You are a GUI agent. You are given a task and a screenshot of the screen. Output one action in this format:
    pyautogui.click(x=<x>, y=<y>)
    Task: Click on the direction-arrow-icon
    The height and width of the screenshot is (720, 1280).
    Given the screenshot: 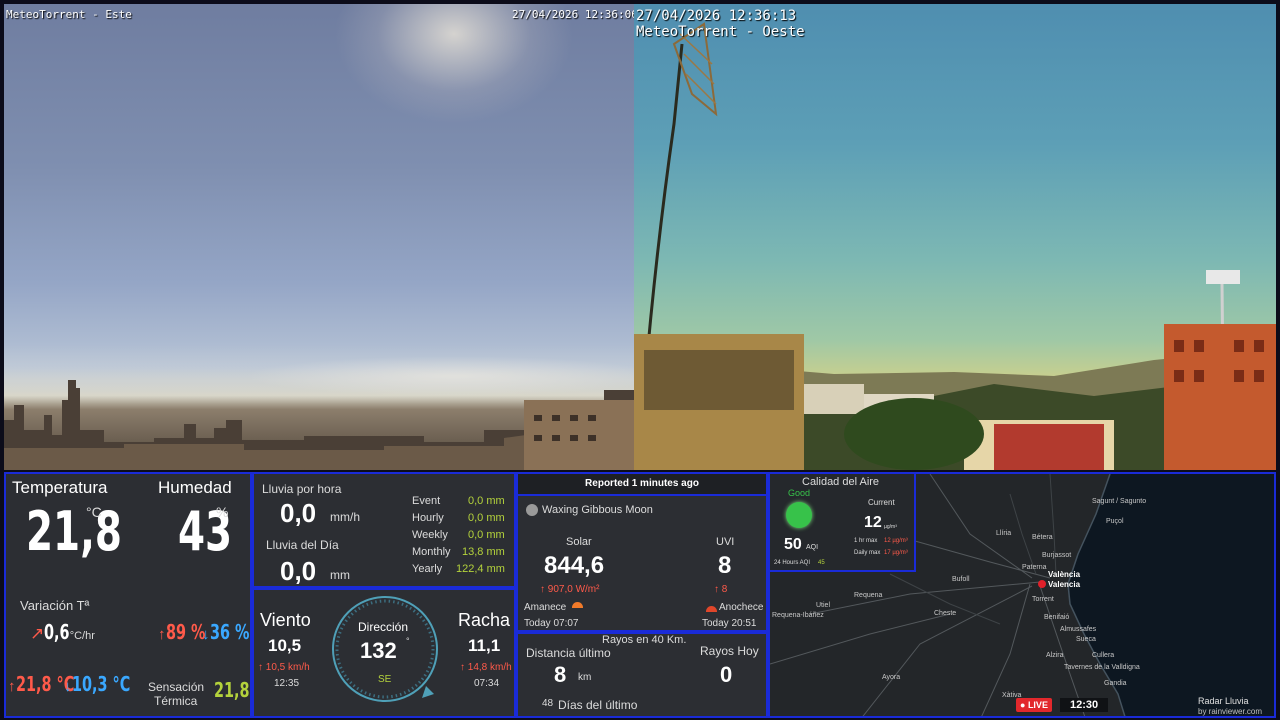 What is the action you would take?
    pyautogui.click(x=428, y=692)
    